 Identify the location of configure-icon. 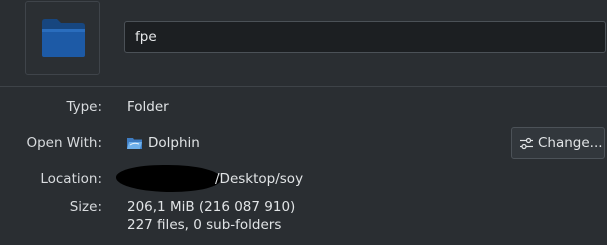
(526, 143).